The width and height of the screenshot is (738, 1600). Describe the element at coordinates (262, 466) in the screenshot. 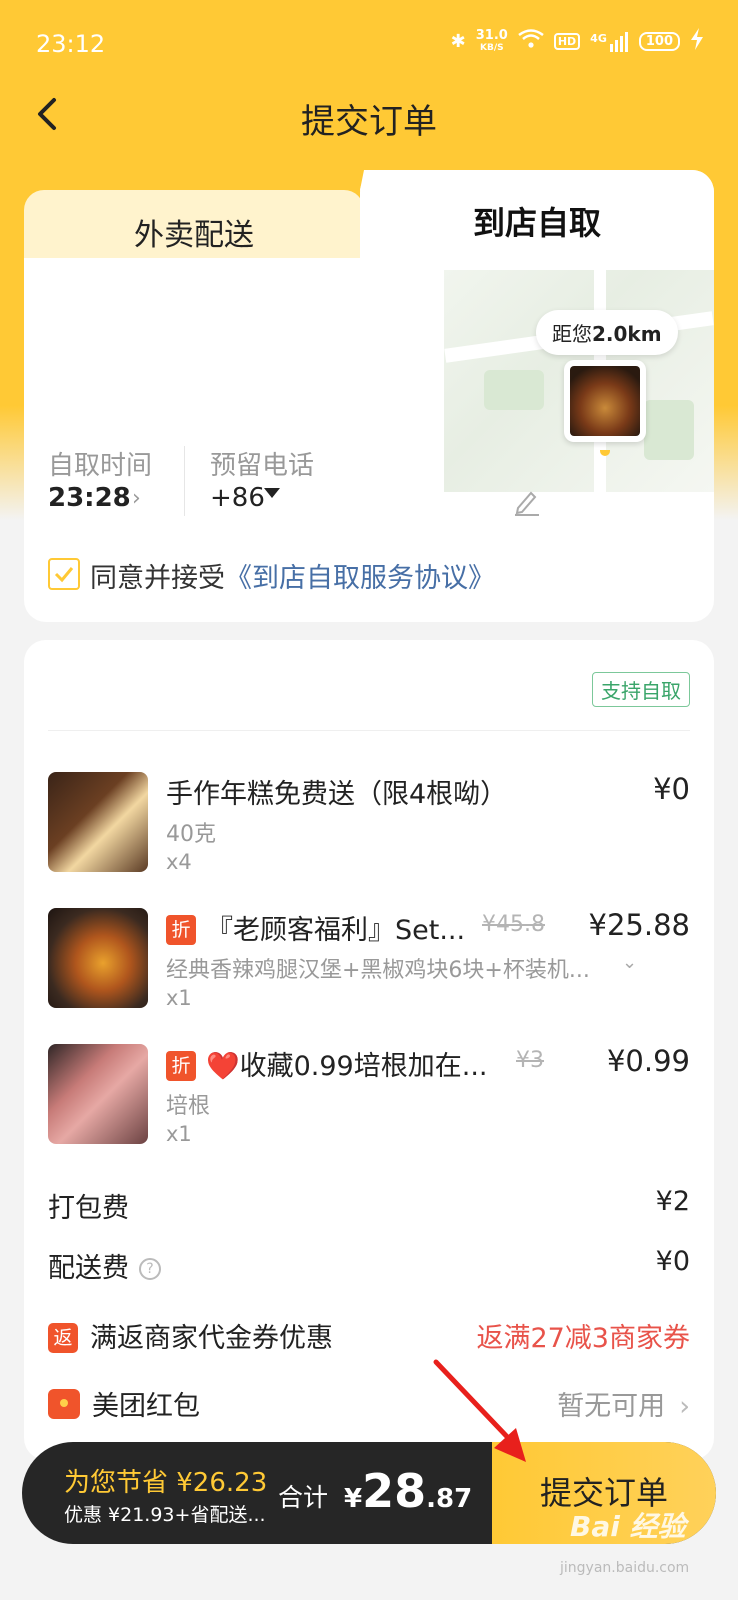

I see `phone-label: 预留电话` at that location.